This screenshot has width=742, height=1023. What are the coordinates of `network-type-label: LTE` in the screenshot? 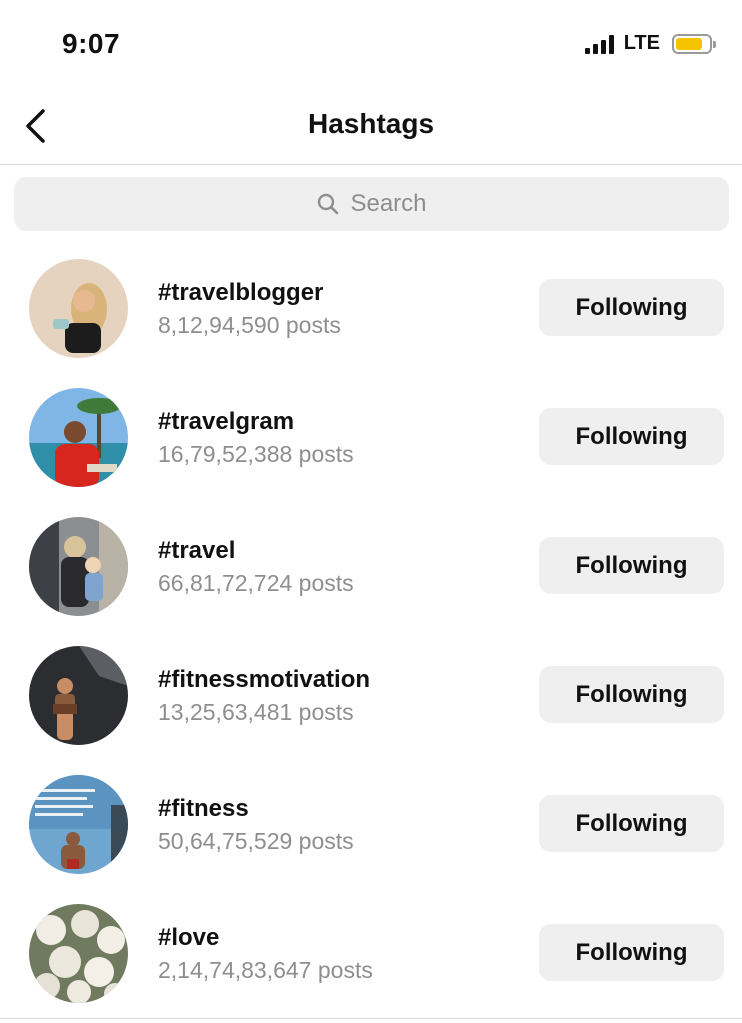 It's located at (641, 43).